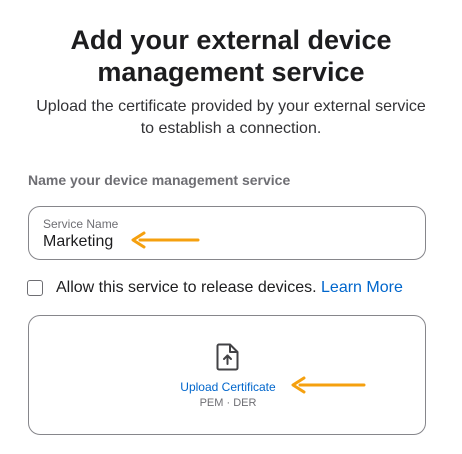  I want to click on certificate-formats: PEM · DER, so click(228, 403).